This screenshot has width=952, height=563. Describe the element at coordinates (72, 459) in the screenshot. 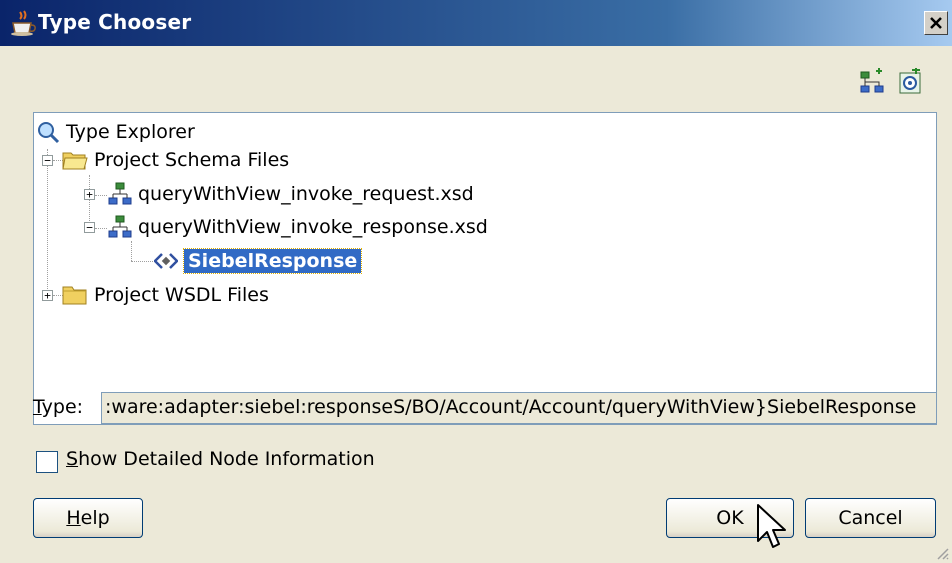

I see `mnemonic-letter: S` at that location.